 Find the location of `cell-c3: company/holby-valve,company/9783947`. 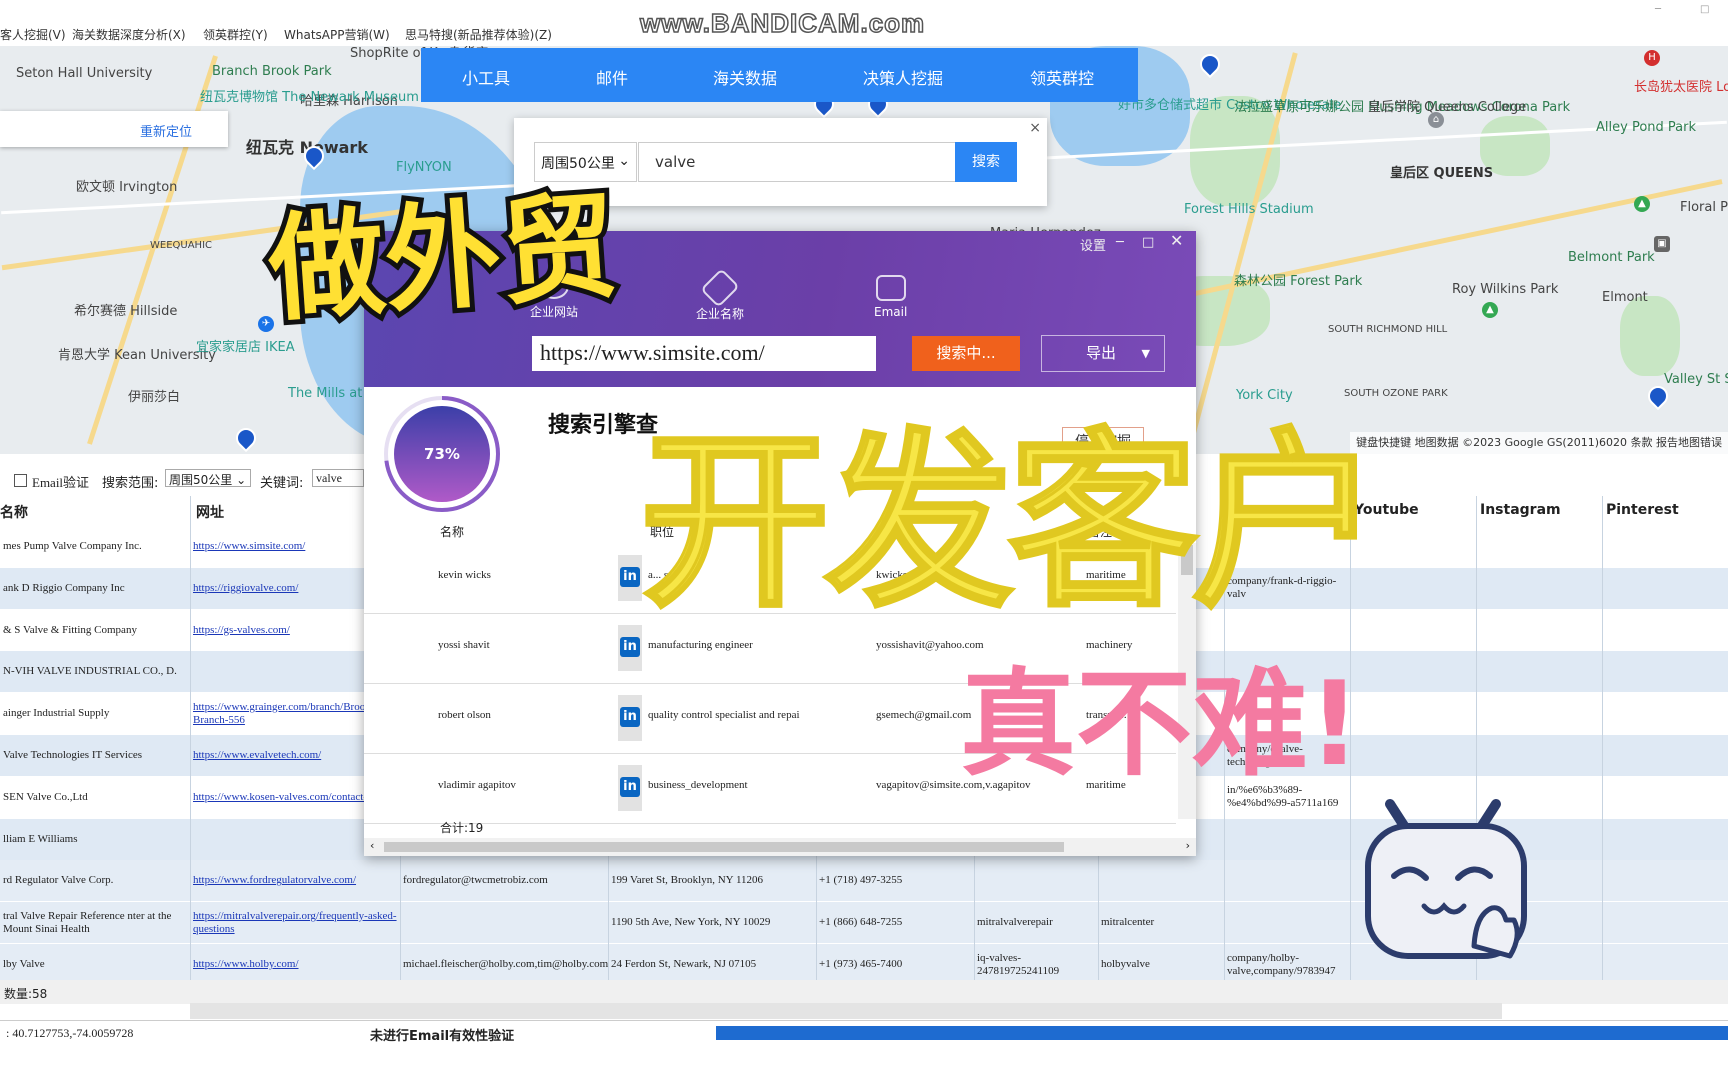

cell-c3: company/holby-valve,company/9783947 is located at coordinates (1287, 964).